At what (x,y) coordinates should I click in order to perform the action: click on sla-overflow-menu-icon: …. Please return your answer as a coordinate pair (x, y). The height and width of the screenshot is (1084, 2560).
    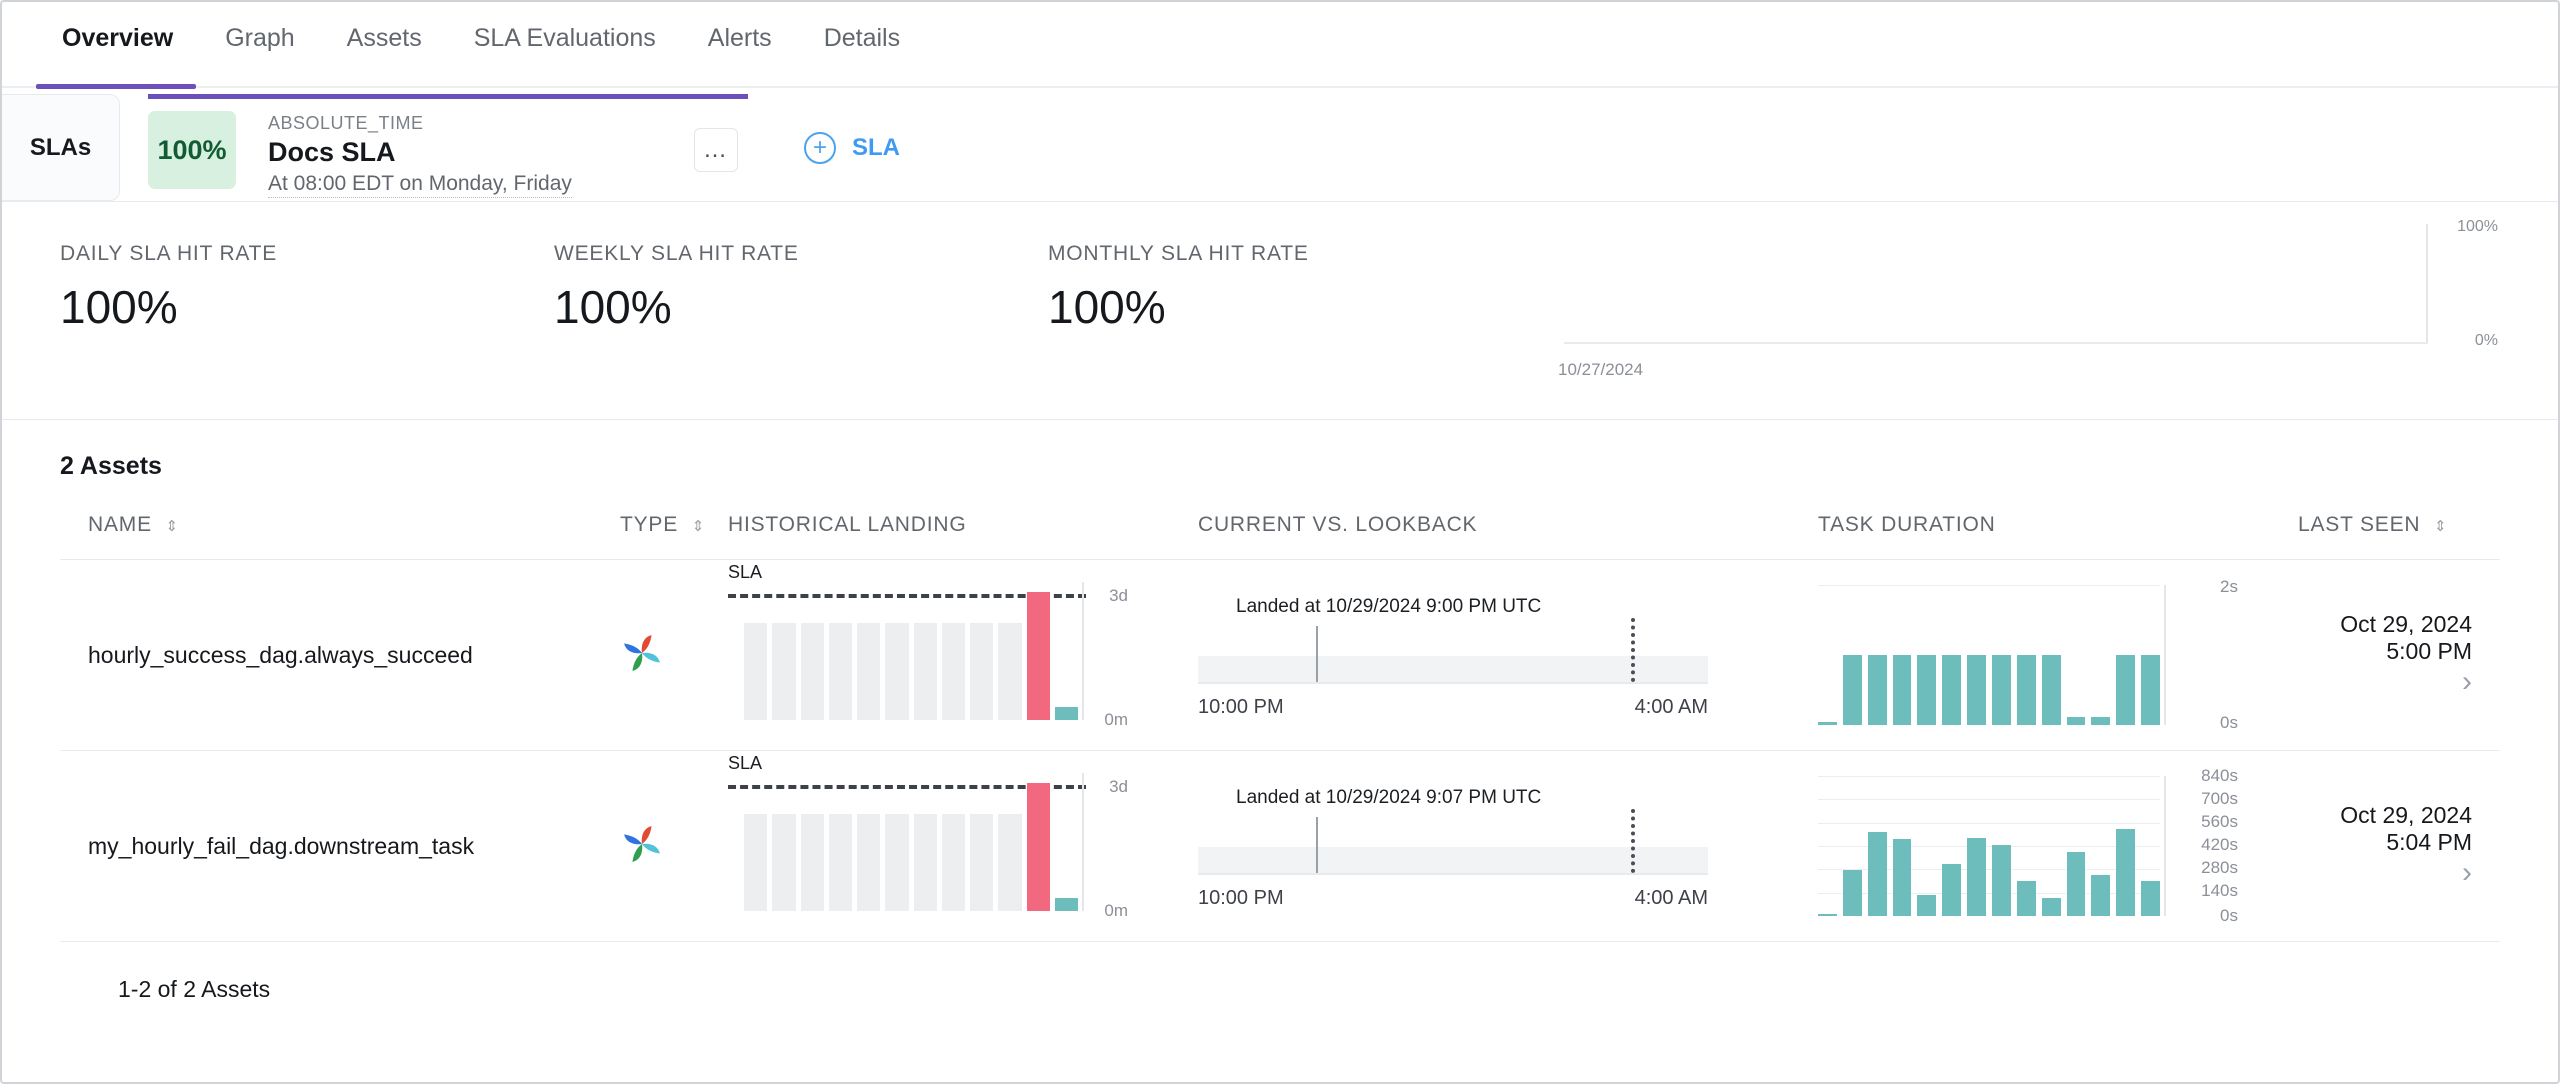
    Looking at the image, I should click on (716, 150).